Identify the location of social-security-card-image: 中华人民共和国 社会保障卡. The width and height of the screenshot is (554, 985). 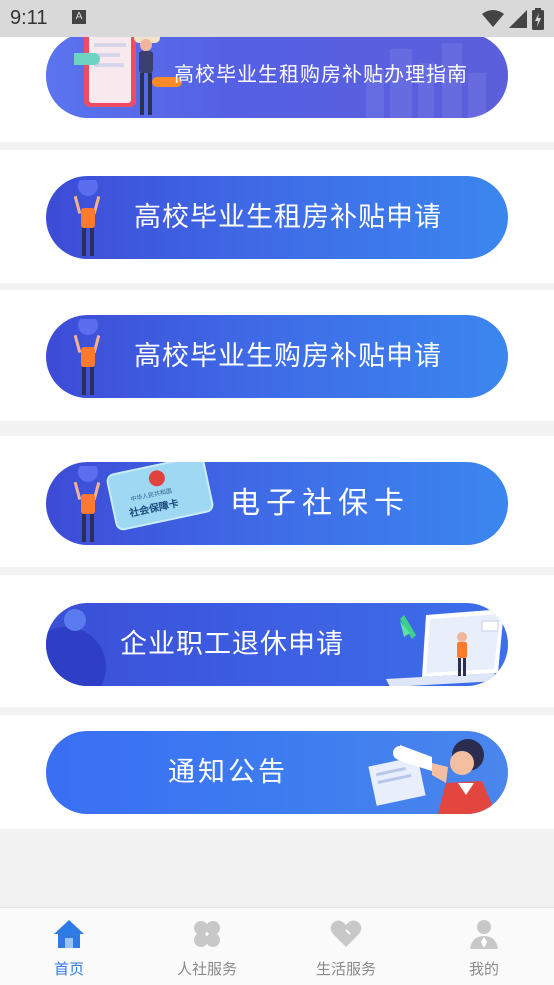
(160, 497).